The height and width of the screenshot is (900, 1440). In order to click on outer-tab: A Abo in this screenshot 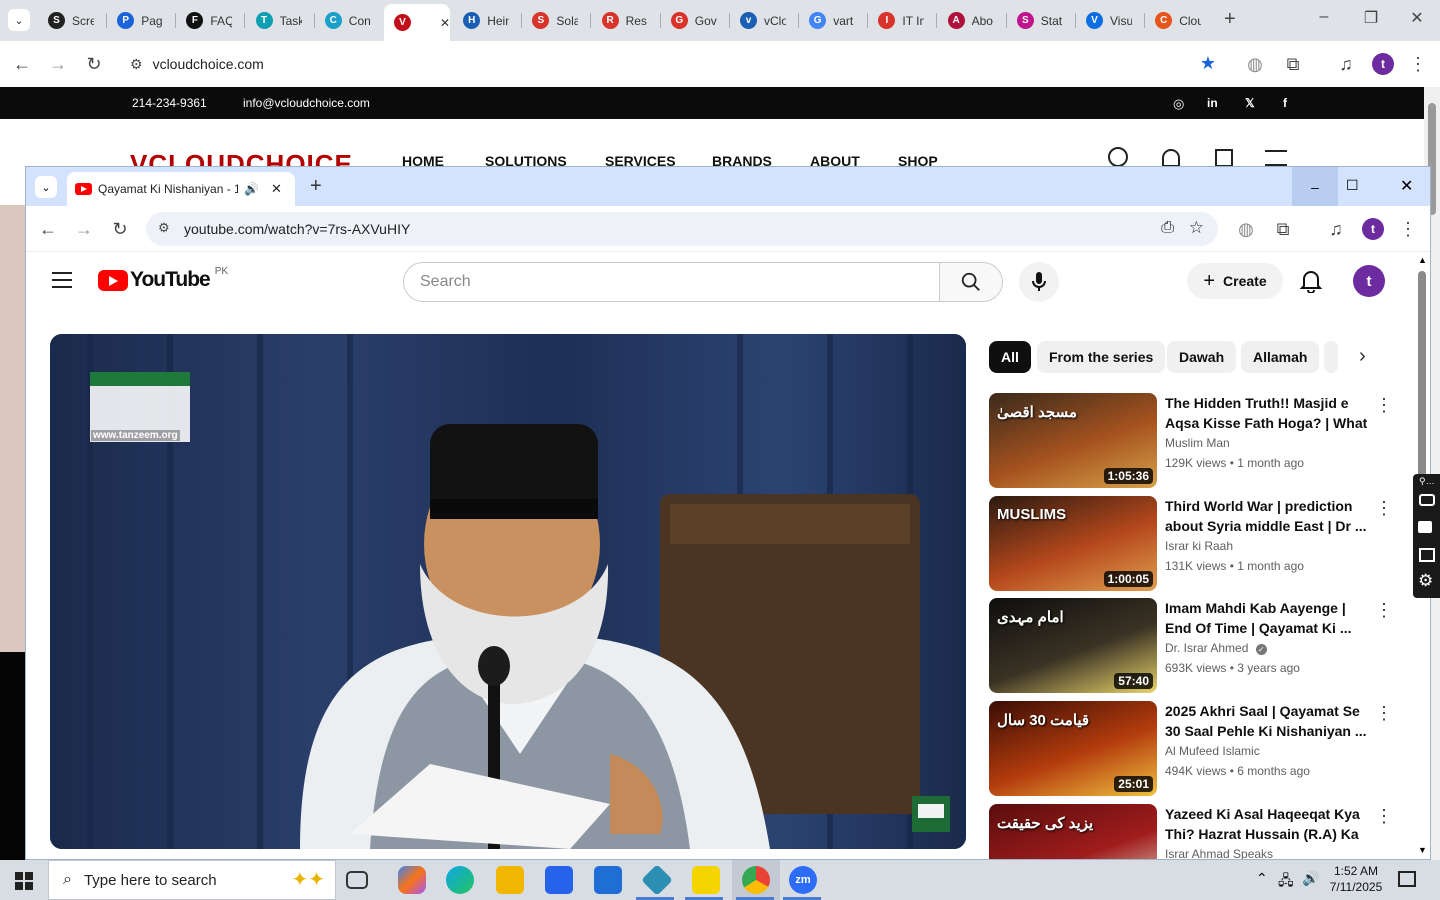, I will do `click(971, 20)`.